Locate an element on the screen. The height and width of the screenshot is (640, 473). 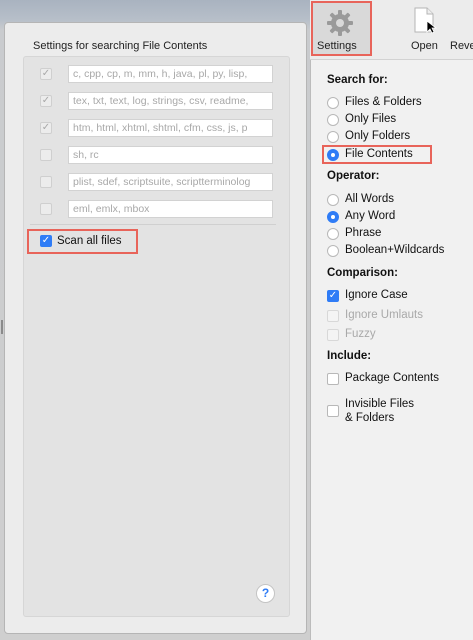
reveal-toolbar-button: Reve is located at coordinates (461, 46).